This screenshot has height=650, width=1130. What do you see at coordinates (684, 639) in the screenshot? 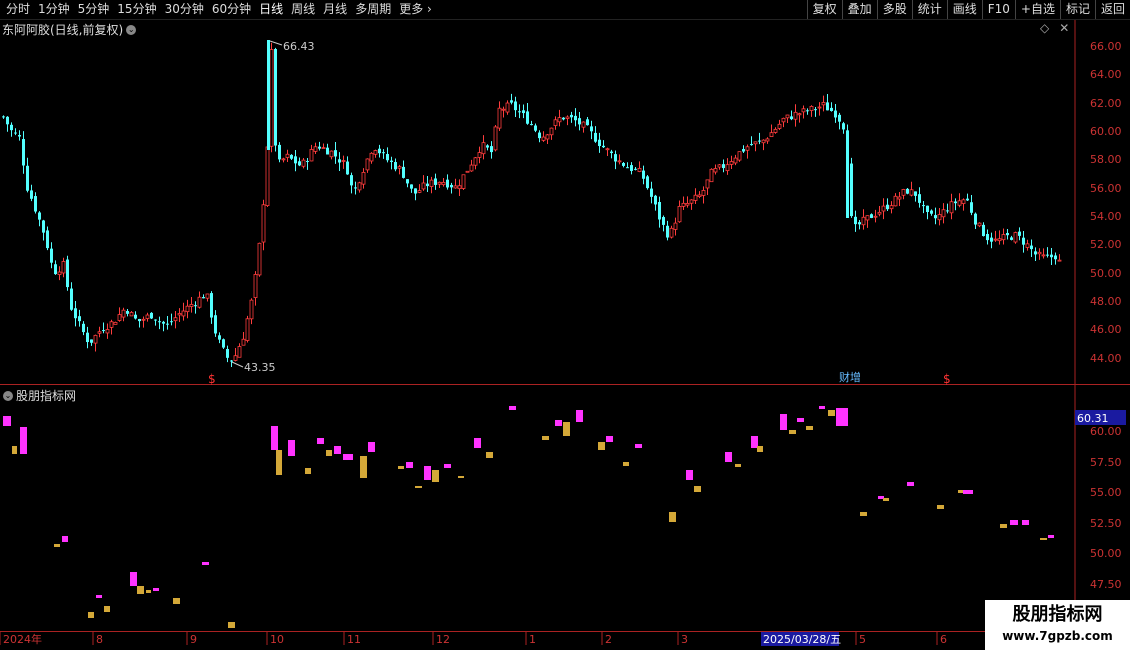
I see `time-label: 3` at bounding box center [684, 639].